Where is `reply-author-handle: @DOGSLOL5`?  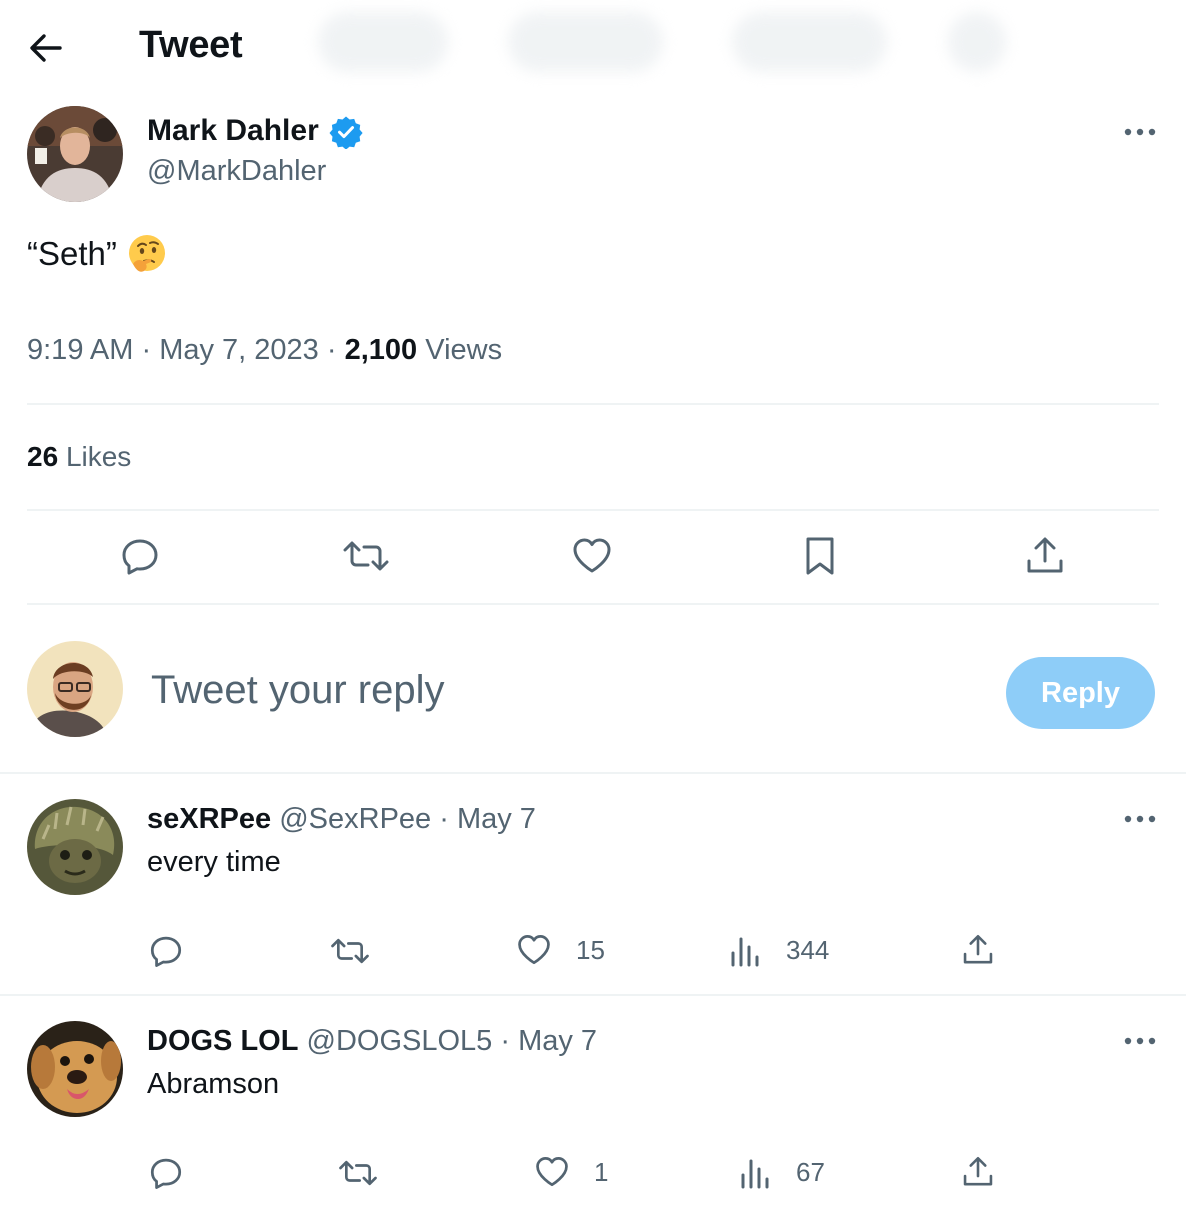 reply-author-handle: @DOGSLOL5 is located at coordinates (400, 1041).